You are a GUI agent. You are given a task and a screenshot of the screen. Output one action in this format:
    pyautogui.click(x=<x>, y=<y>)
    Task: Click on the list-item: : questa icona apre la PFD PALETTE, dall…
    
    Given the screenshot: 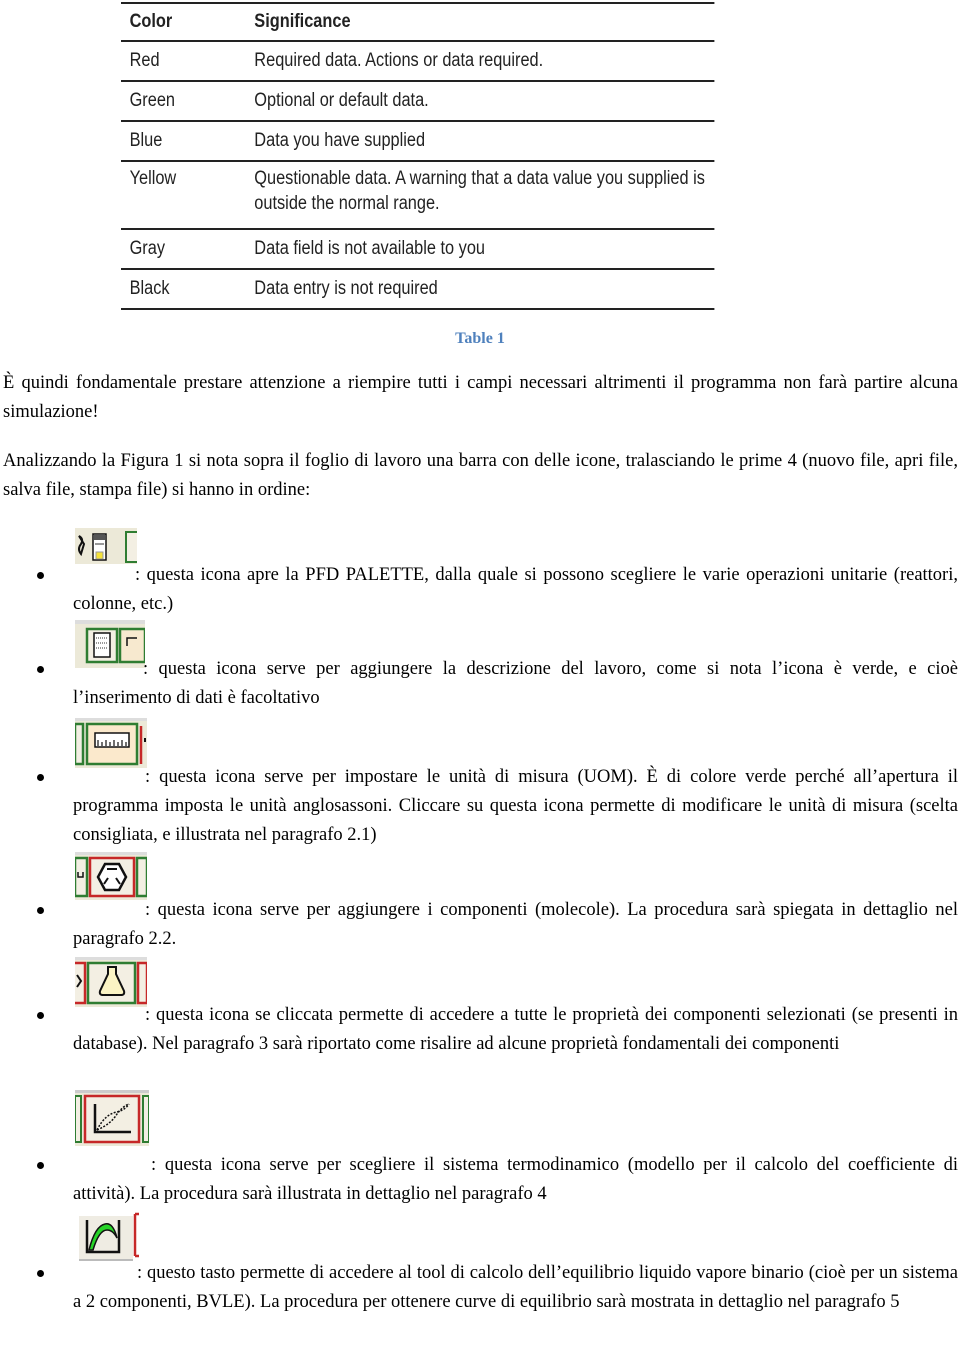 What is the action you would take?
    pyautogui.click(x=497, y=590)
    